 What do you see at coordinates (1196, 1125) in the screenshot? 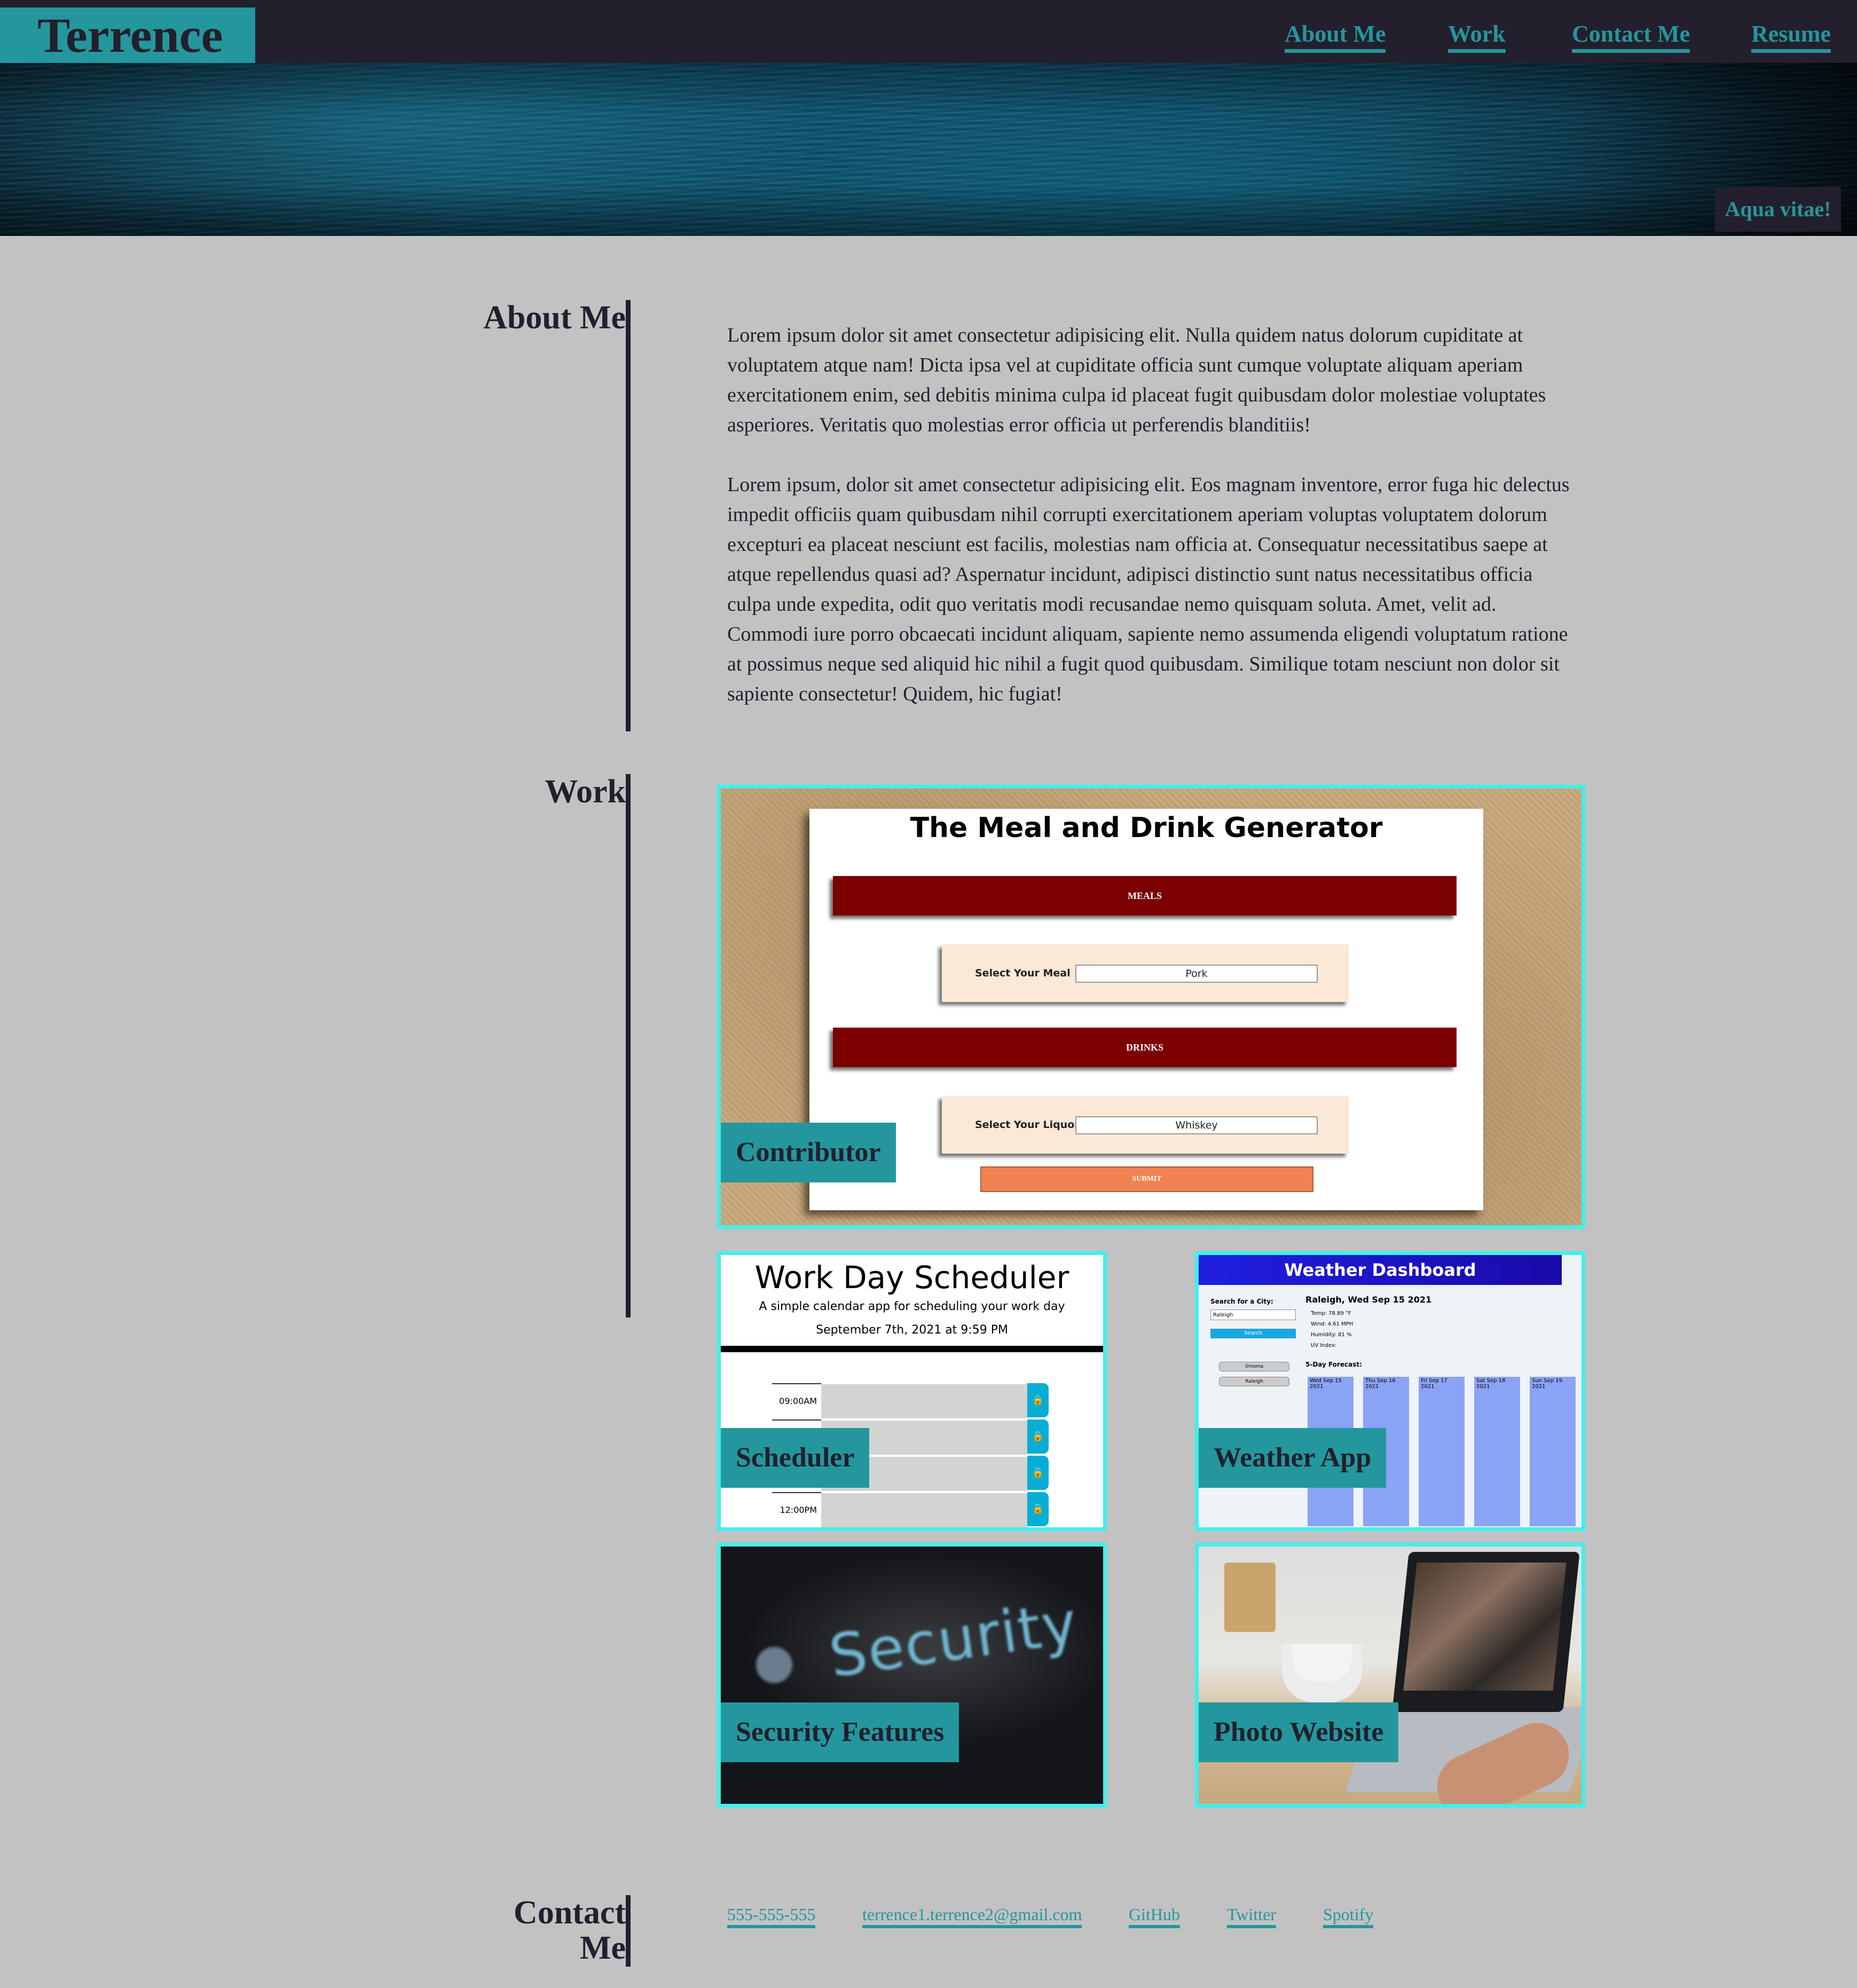
I see `liquor-select: Whiskey` at bounding box center [1196, 1125].